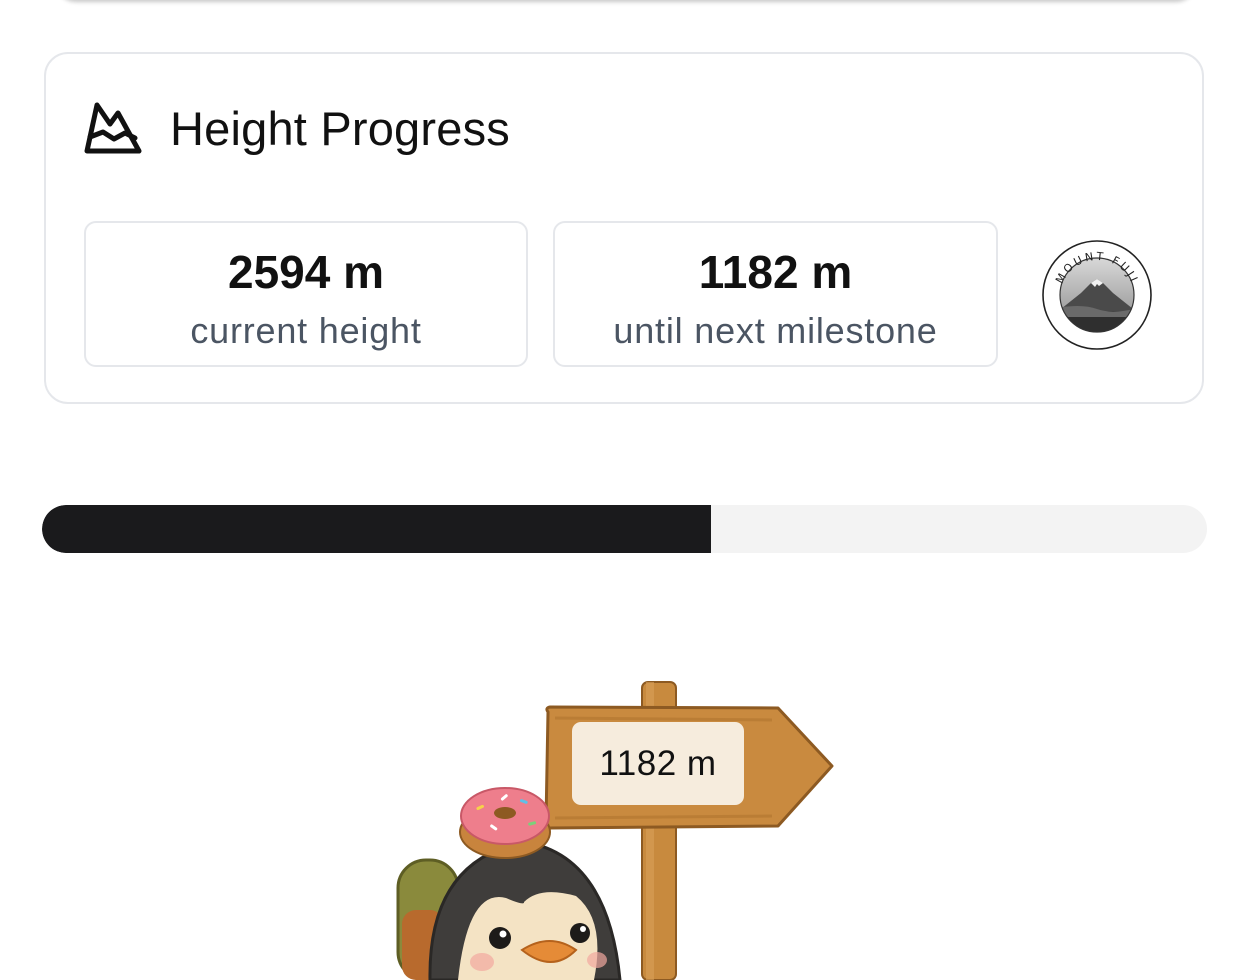  What do you see at coordinates (376, 529) in the screenshot?
I see `height-progress-fill` at bounding box center [376, 529].